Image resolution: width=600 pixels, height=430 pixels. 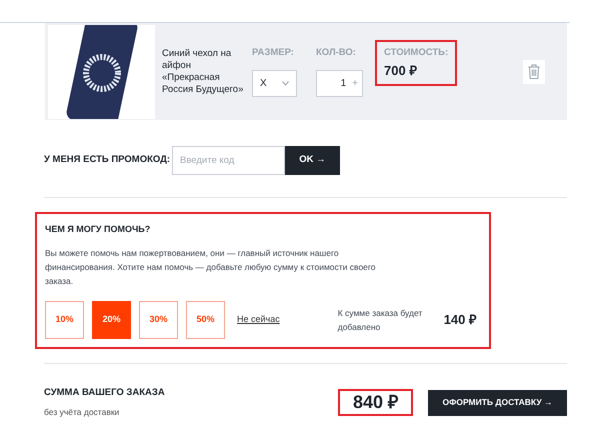 I want to click on order-total-title: СУММА ВАШЕГО ЗАКАЗА, so click(x=104, y=393).